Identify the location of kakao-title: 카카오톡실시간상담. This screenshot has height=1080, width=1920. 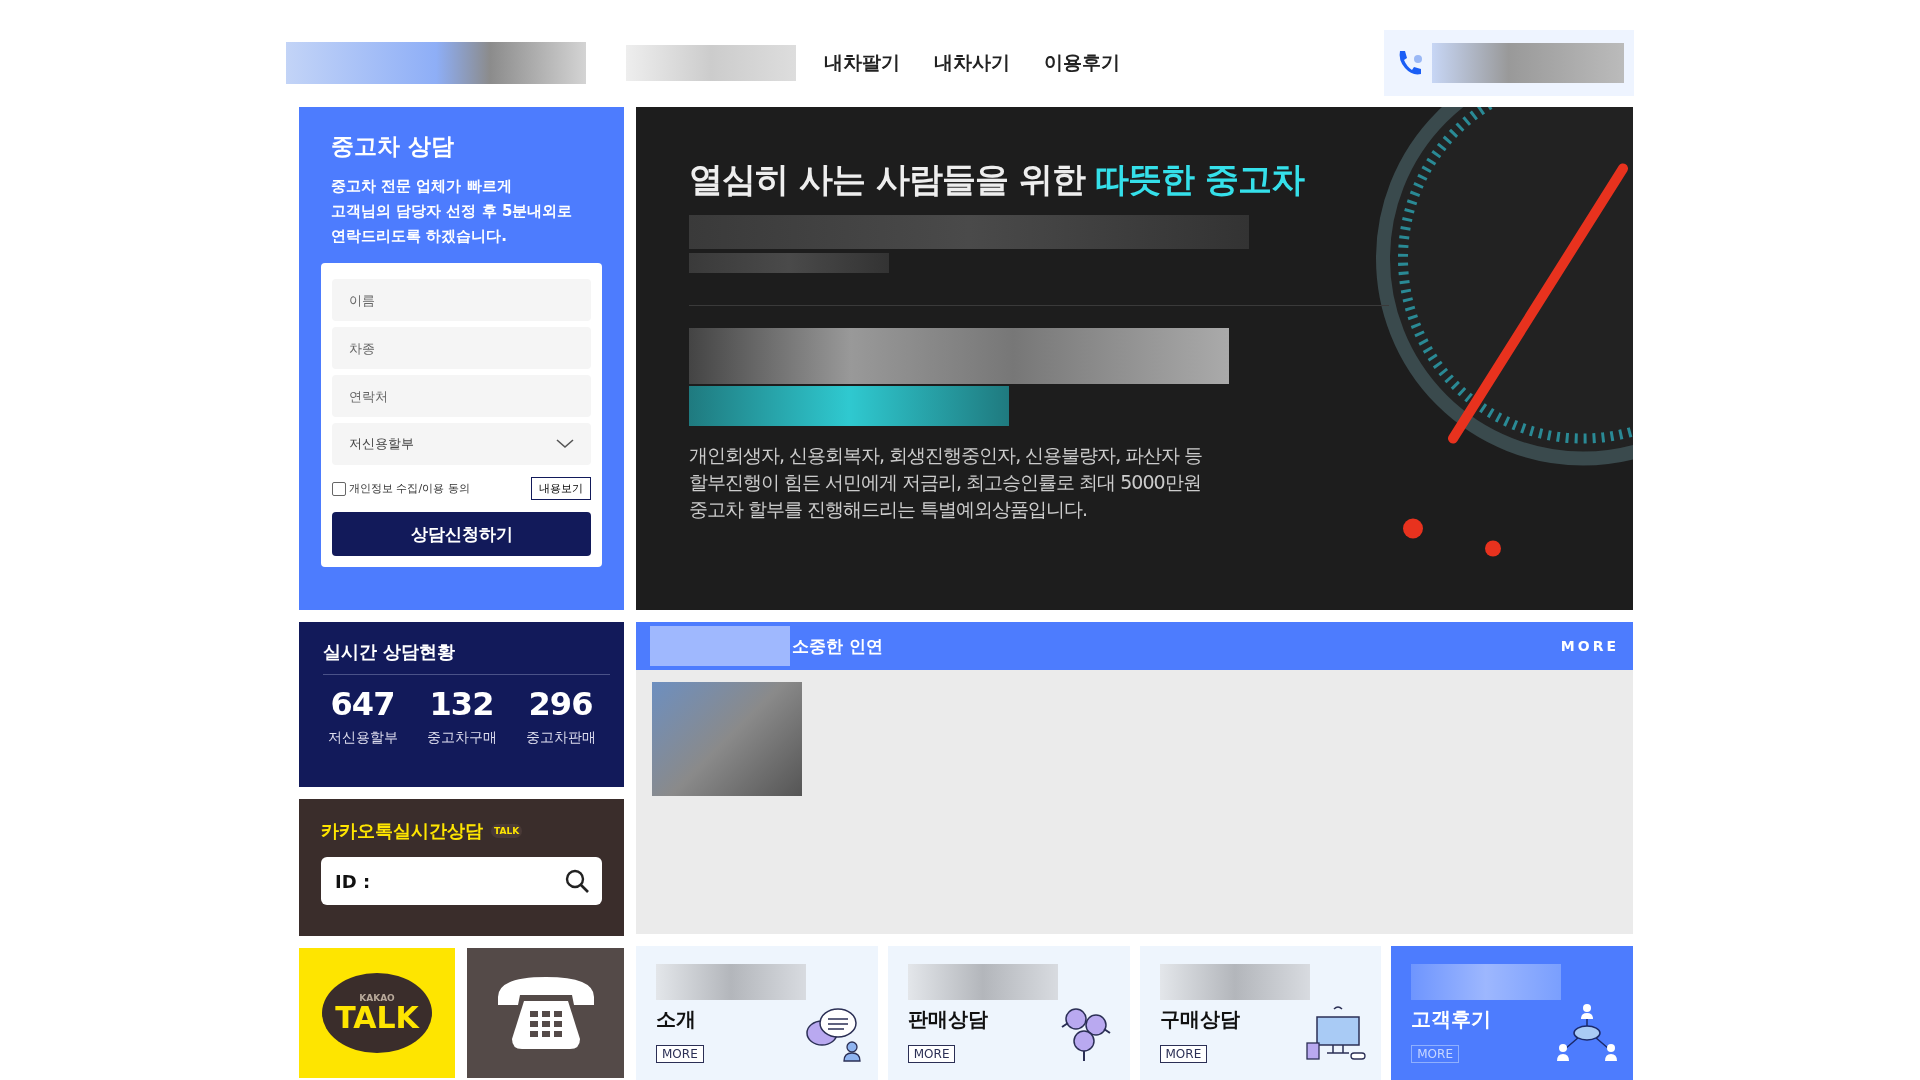
(402, 831).